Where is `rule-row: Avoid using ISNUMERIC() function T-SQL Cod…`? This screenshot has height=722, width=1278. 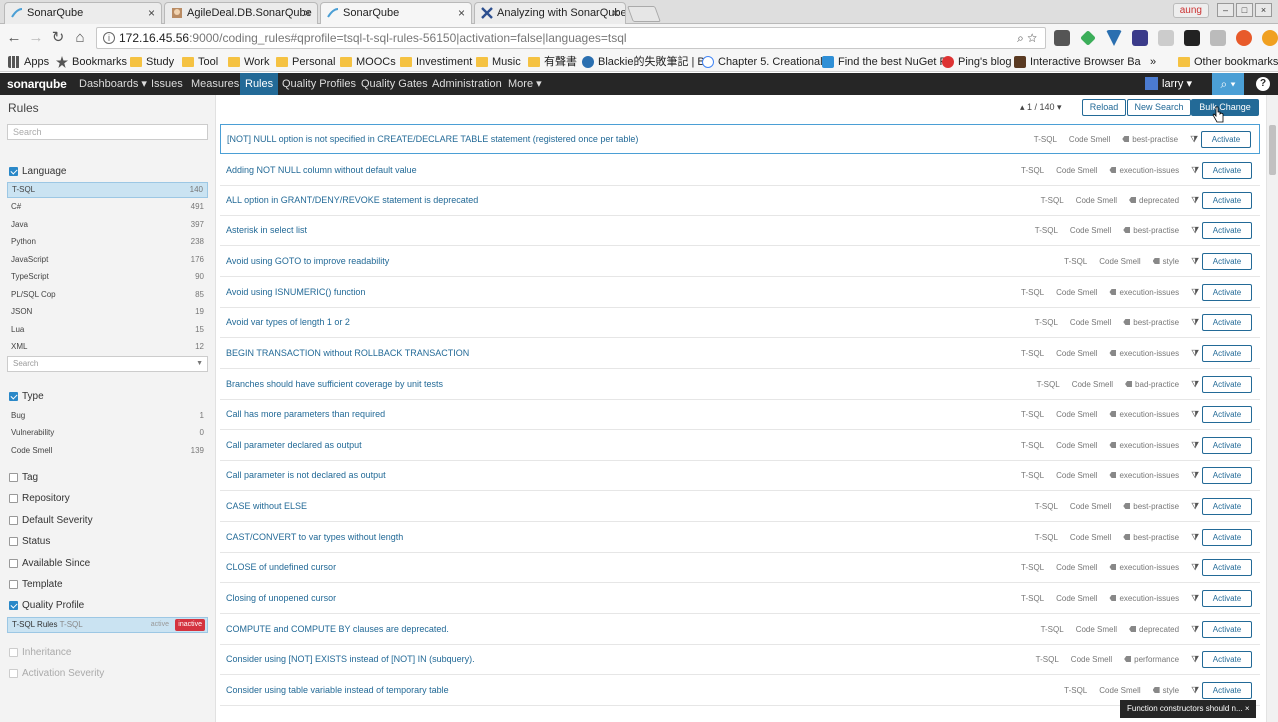
rule-row: Avoid using ISNUMERIC() function T-SQL Cod… is located at coordinates (740, 293).